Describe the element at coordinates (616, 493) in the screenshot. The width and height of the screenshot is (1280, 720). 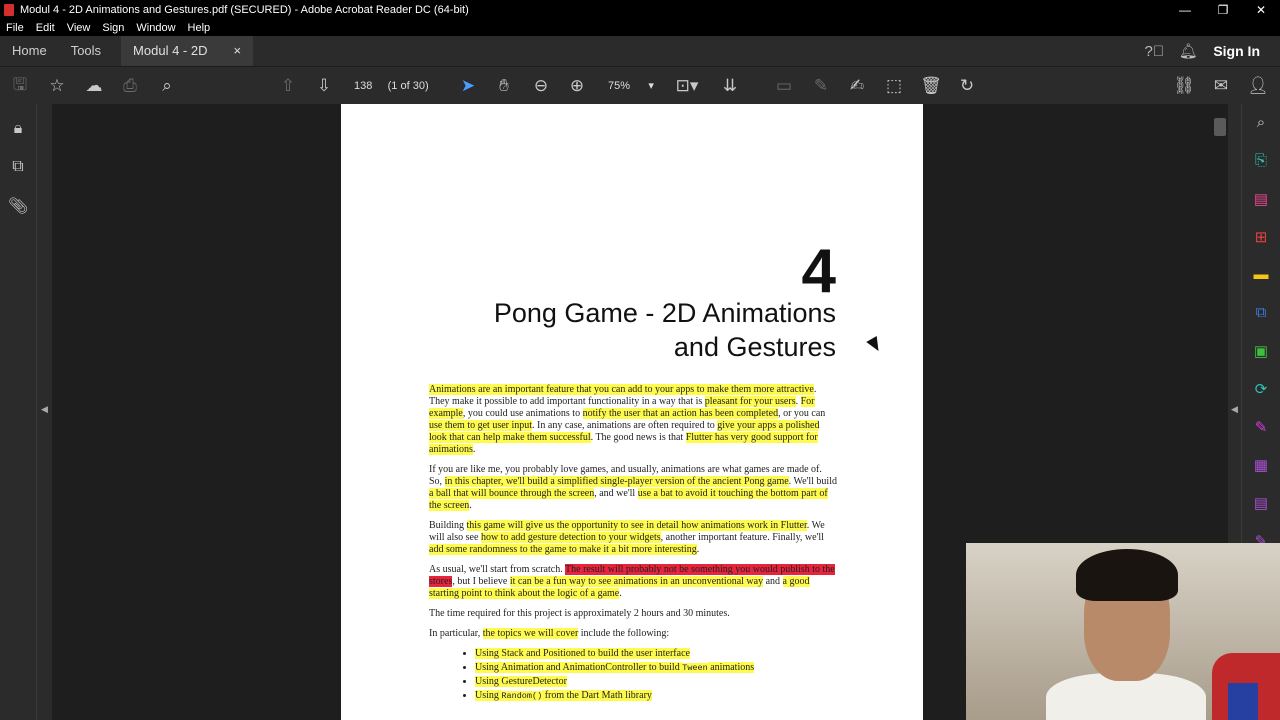
I see `body-text: , and we'll` at that location.